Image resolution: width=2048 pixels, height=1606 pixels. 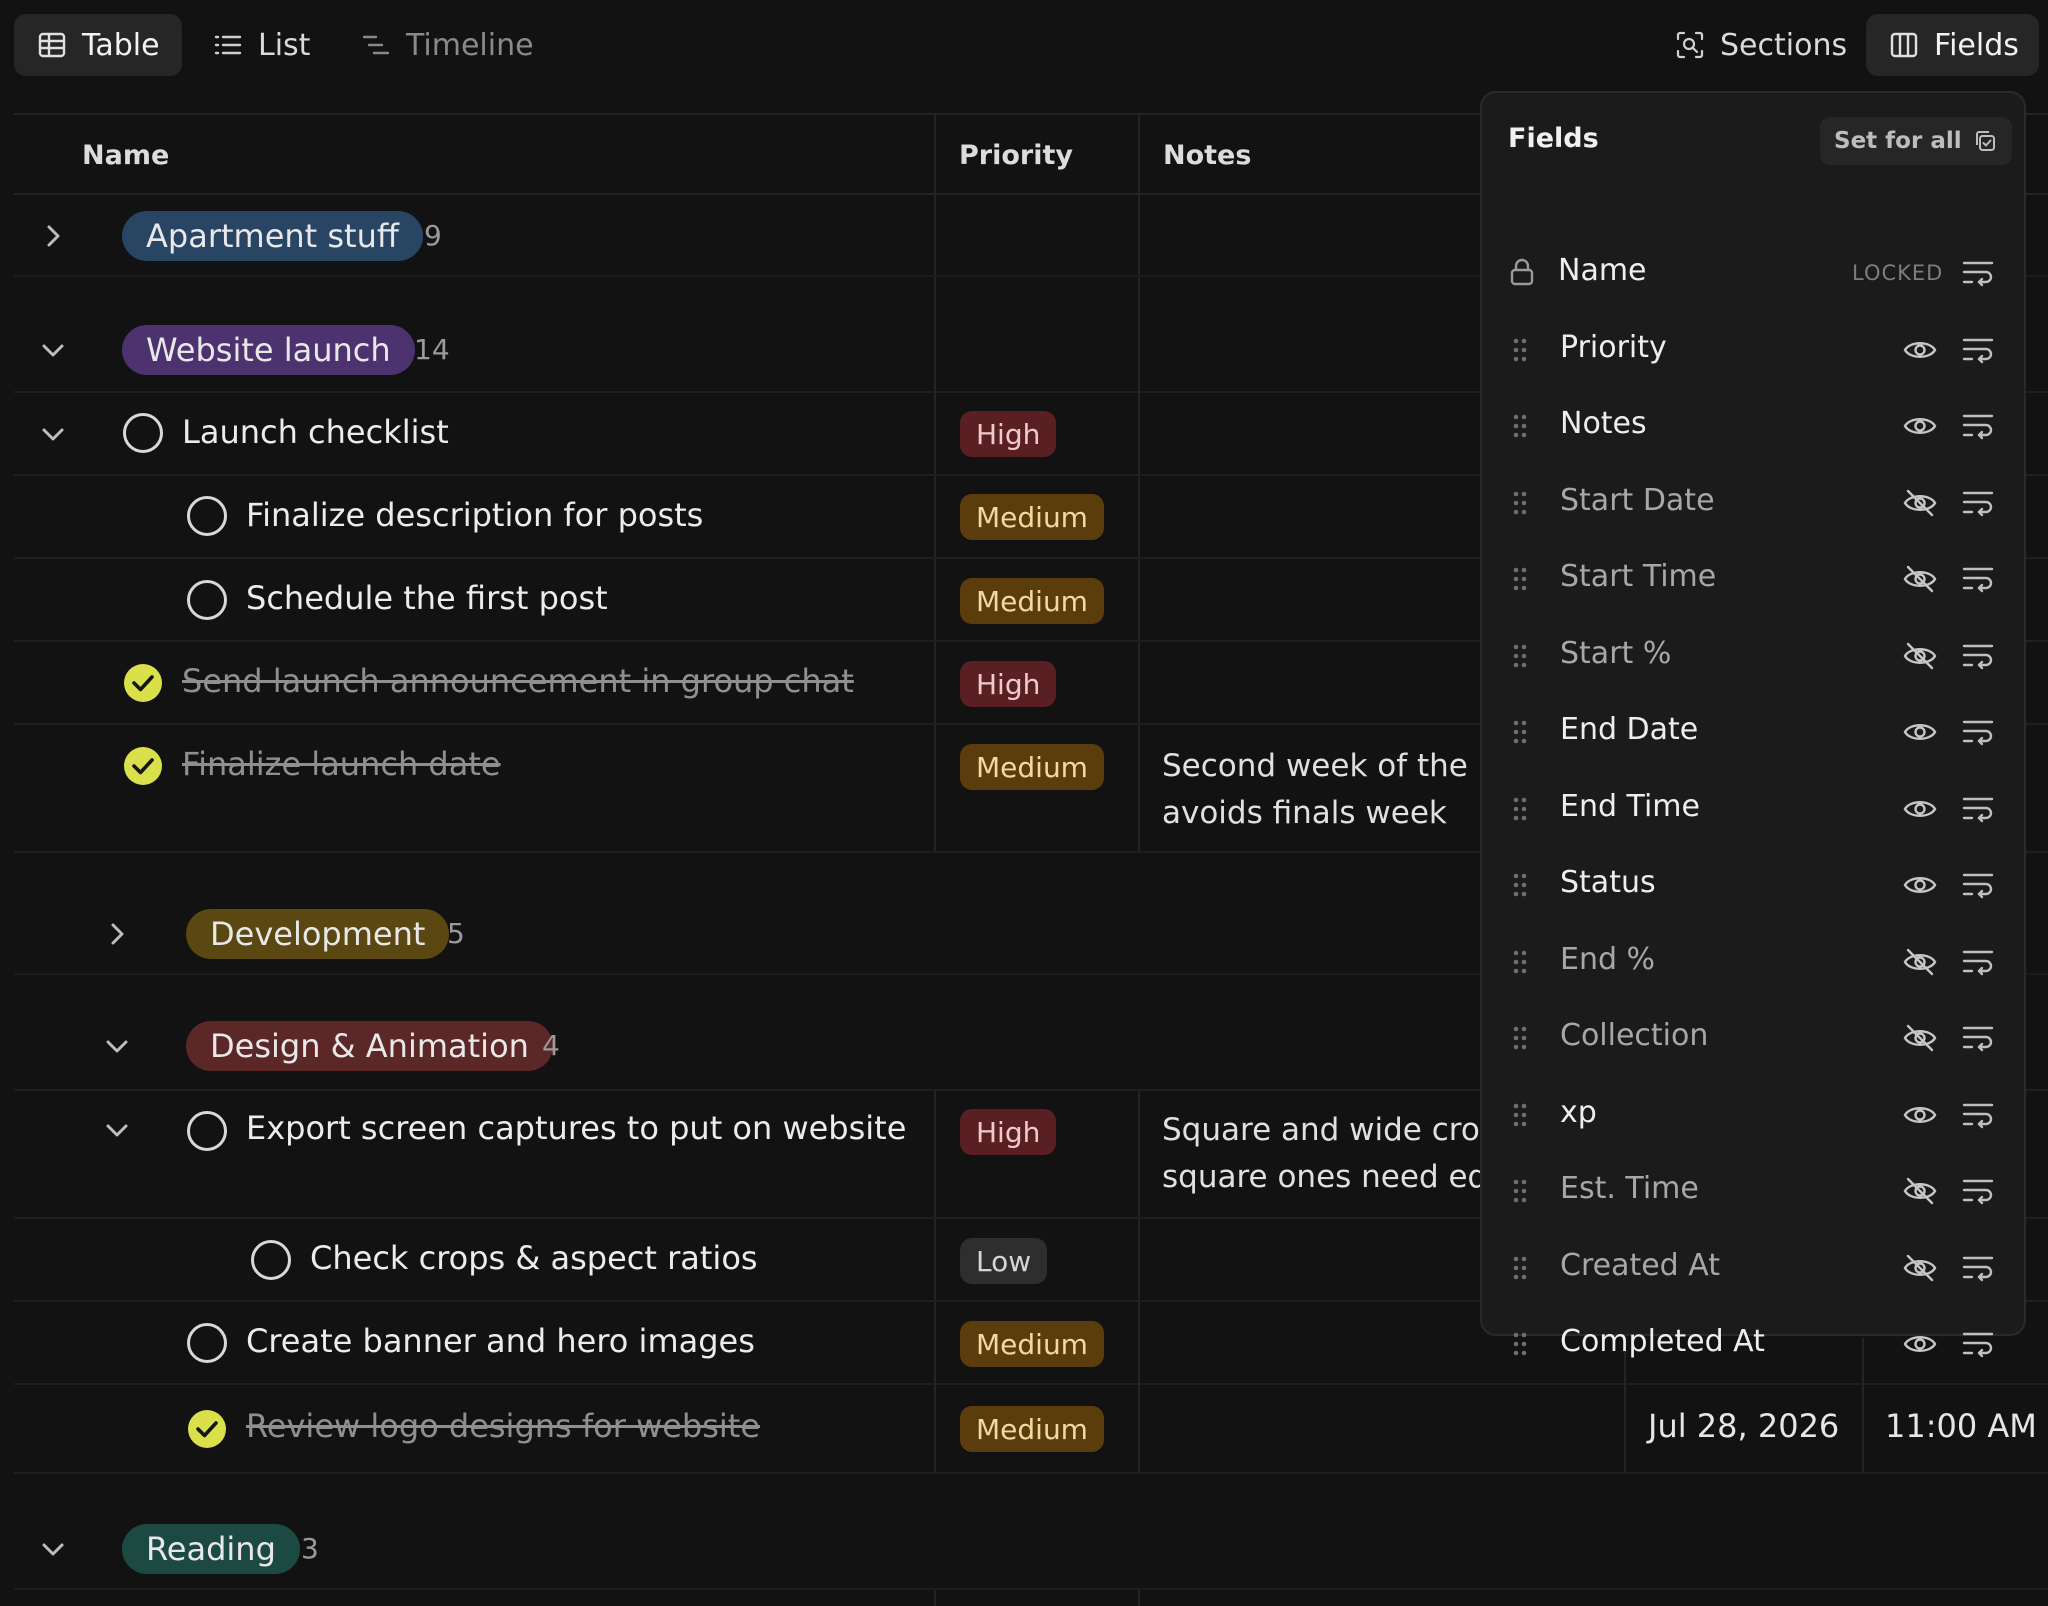 What do you see at coordinates (1755, 350) in the screenshot?
I see `field-row-priority: Priority` at bounding box center [1755, 350].